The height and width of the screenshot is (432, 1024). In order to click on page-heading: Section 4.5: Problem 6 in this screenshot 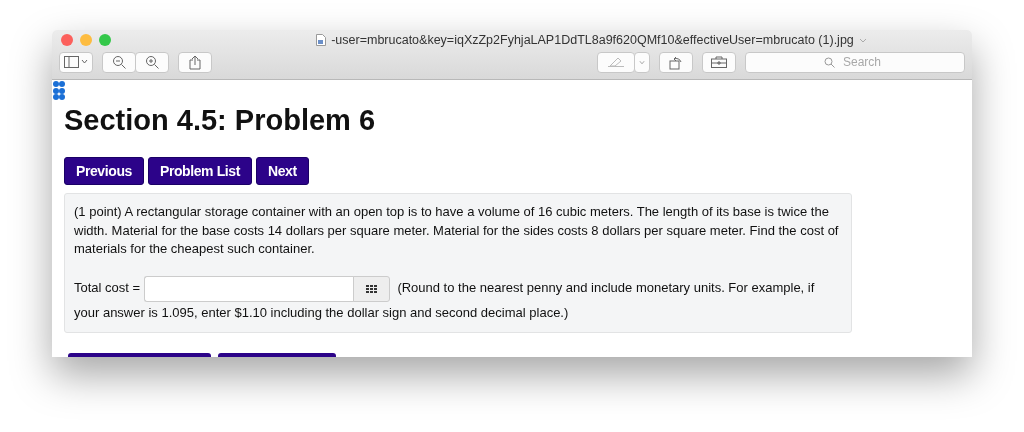, I will do `click(220, 120)`.